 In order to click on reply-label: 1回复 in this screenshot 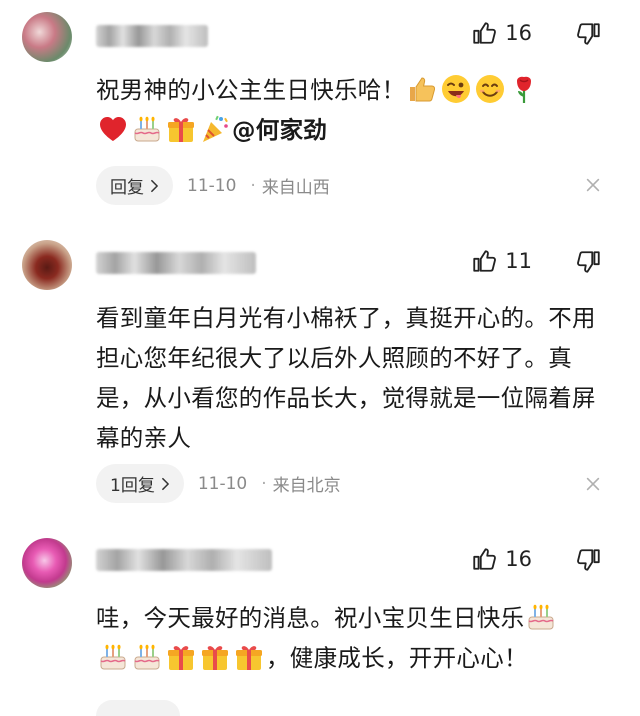, I will do `click(132, 486)`.